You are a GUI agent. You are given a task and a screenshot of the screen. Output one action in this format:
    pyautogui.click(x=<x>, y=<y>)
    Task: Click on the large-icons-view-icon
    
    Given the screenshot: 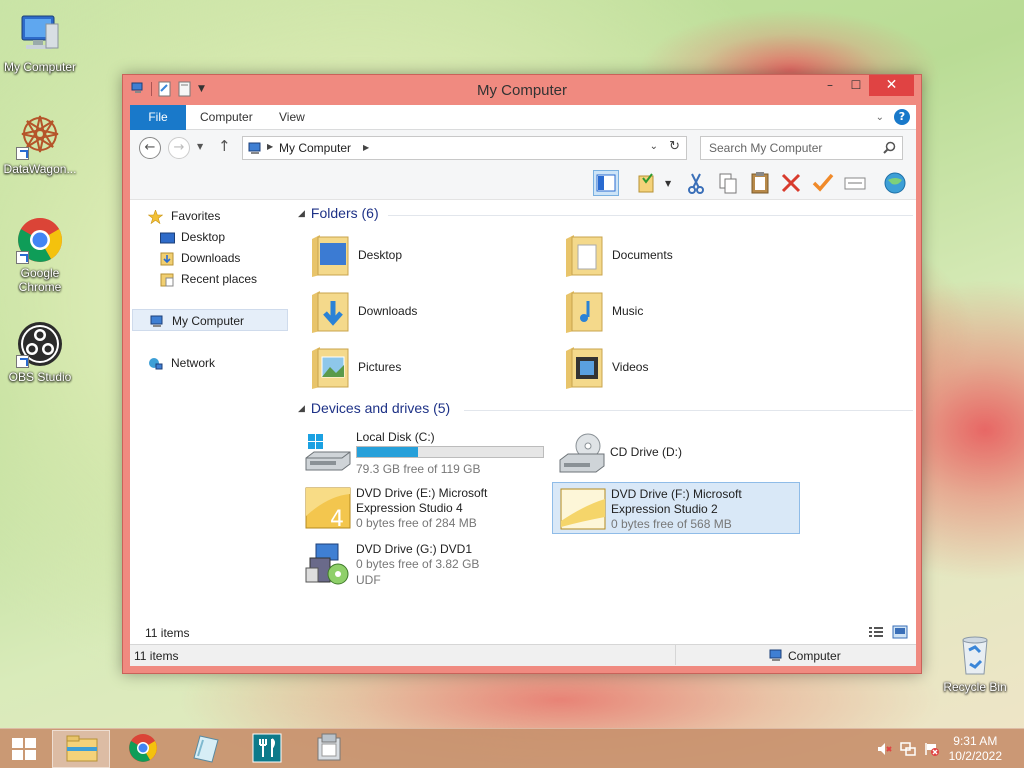 What is the action you would take?
    pyautogui.click(x=900, y=633)
    